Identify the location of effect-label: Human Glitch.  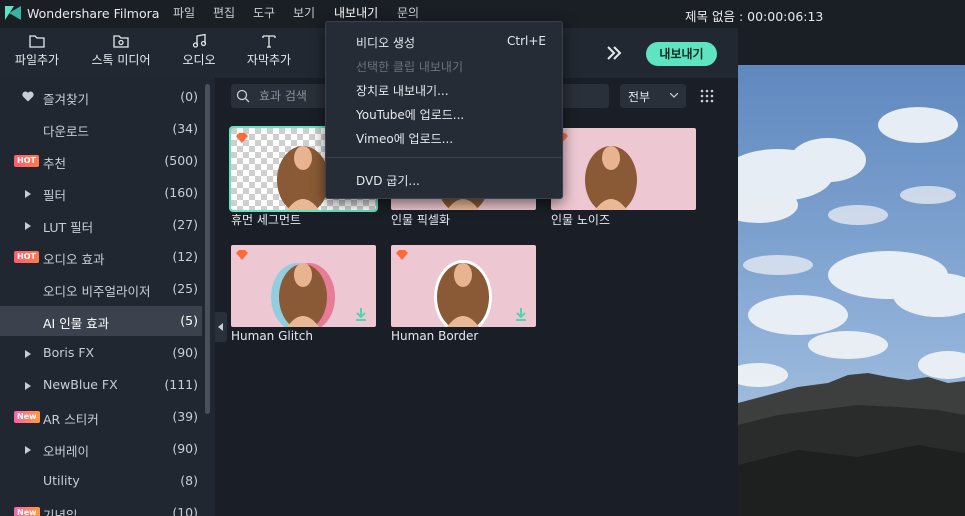
(272, 336).